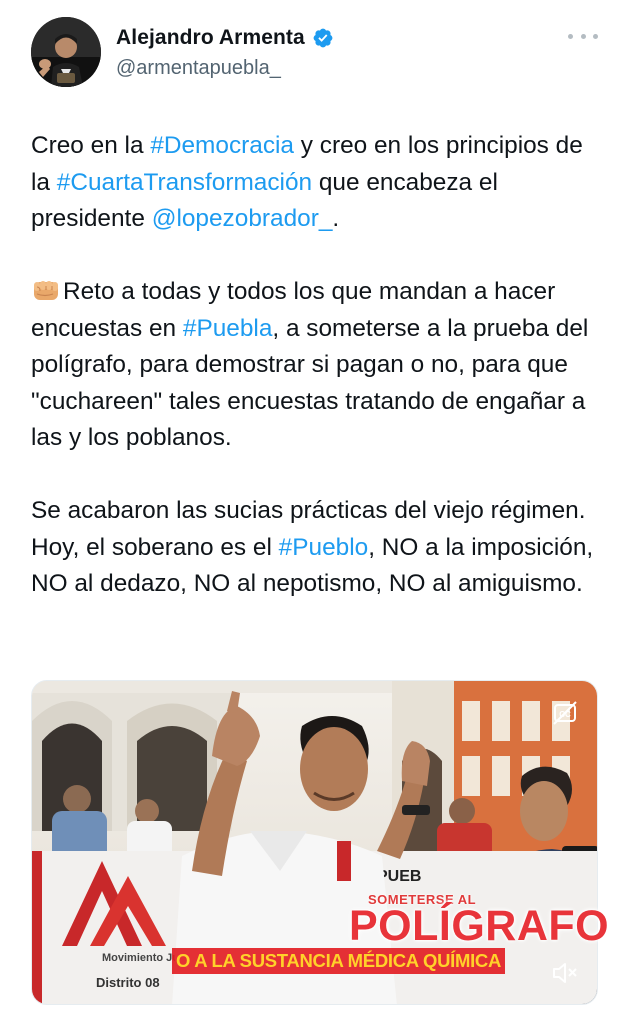  I want to click on video-caption: O A LA SUSTANCIA MÉDICA QUÍMICA, so click(339, 961).